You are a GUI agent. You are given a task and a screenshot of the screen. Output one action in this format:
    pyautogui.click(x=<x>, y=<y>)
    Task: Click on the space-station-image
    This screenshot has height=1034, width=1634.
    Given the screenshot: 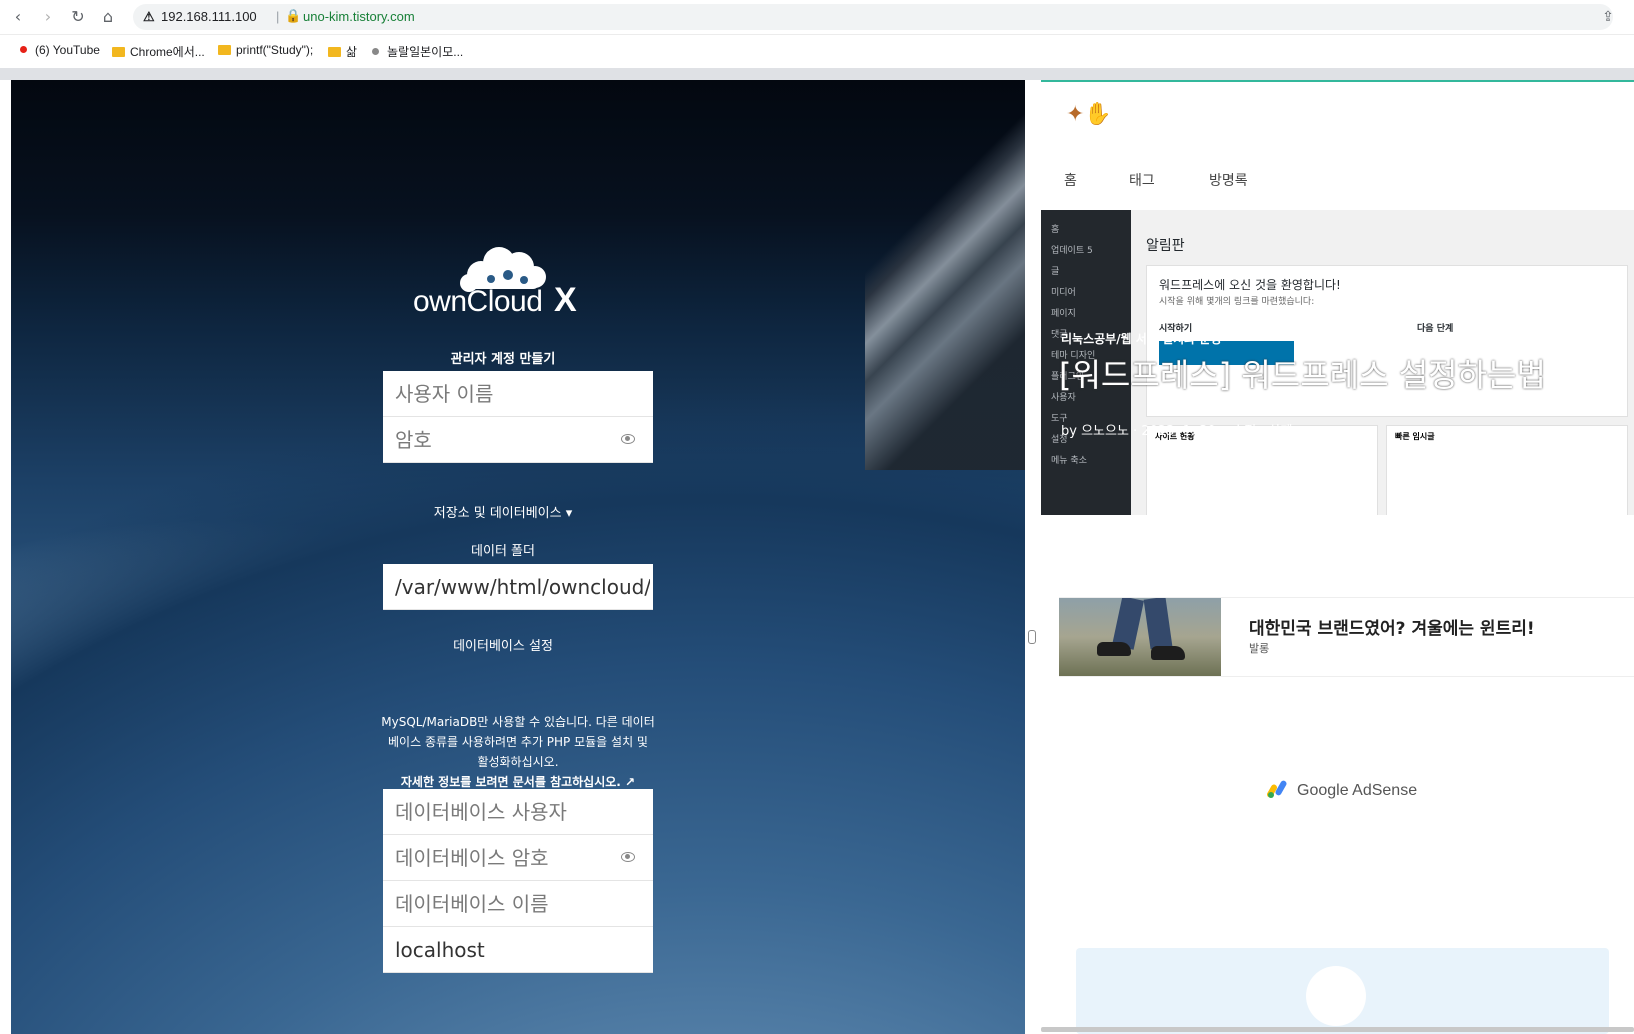 What is the action you would take?
    pyautogui.click(x=945, y=275)
    